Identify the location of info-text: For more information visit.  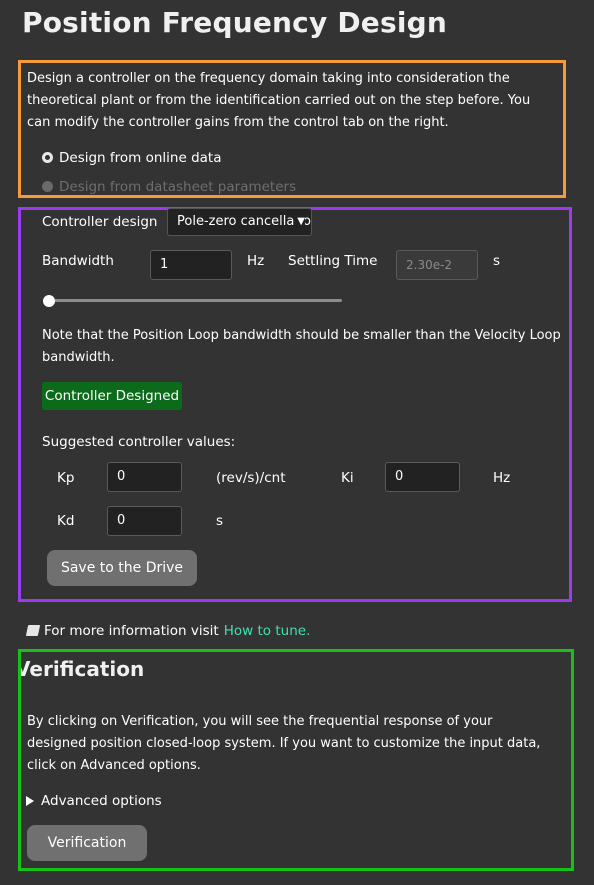
(131, 631).